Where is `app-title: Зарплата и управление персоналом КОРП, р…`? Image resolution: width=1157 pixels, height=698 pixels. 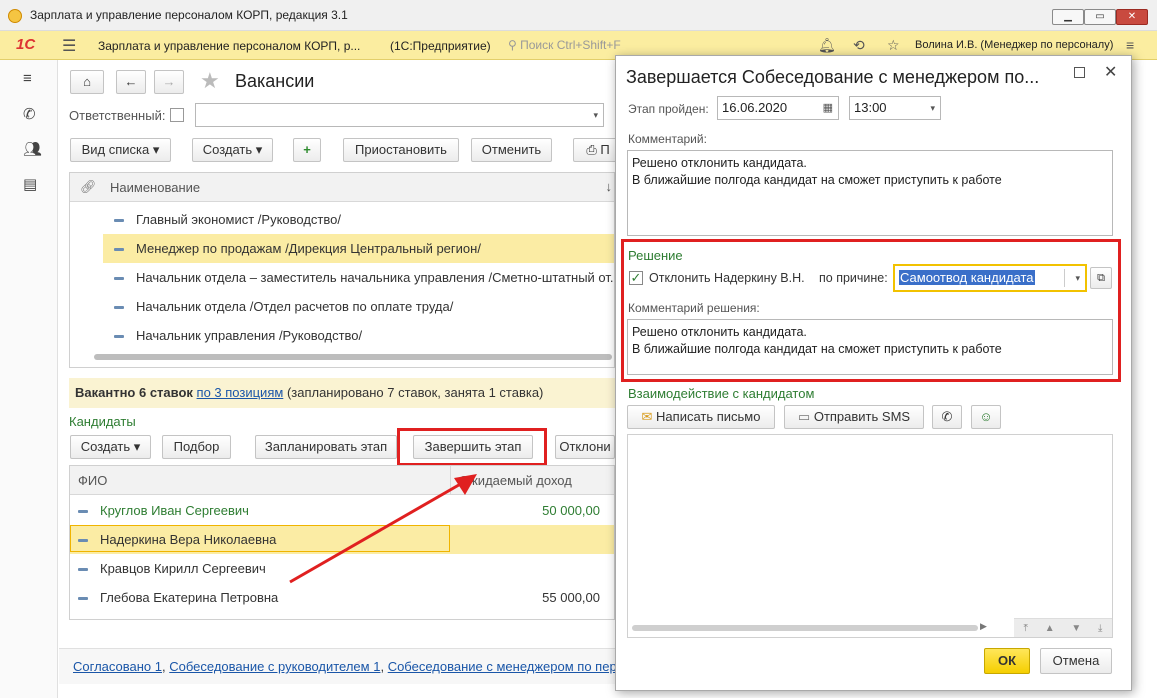
app-title: Зарплата и управление персоналом КОРП, р… is located at coordinates (229, 46).